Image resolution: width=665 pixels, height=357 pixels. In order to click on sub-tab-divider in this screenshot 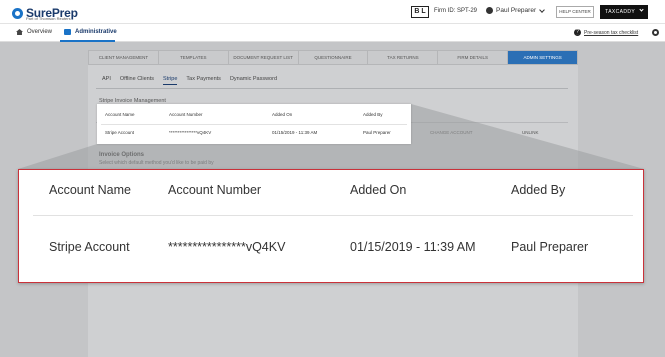, I will do `click(332, 88)`.